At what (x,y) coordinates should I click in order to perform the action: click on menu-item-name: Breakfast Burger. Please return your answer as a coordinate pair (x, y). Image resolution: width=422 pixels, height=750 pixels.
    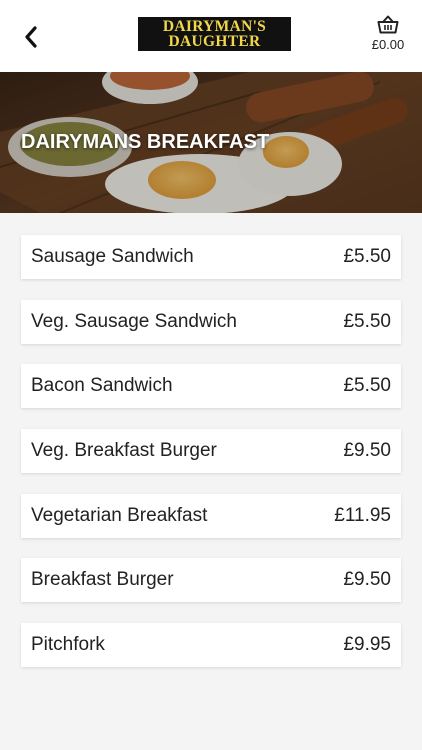
    Looking at the image, I should click on (102, 580).